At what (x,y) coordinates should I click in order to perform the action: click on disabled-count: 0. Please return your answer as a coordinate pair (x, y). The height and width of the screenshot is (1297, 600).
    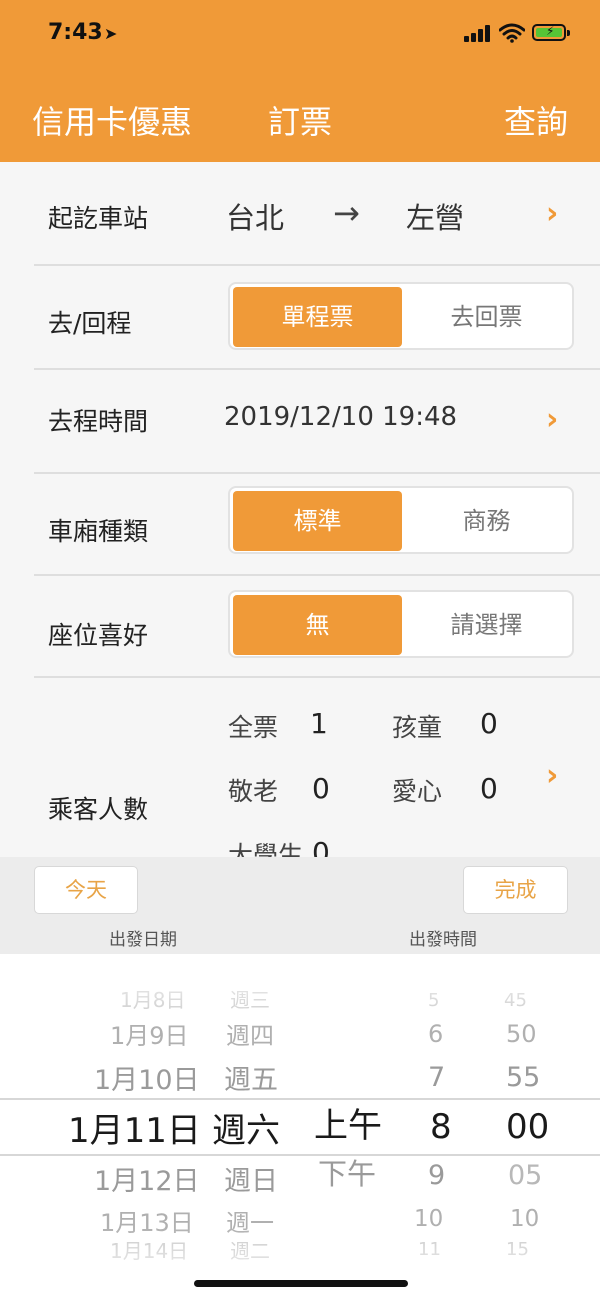
    Looking at the image, I should click on (489, 788).